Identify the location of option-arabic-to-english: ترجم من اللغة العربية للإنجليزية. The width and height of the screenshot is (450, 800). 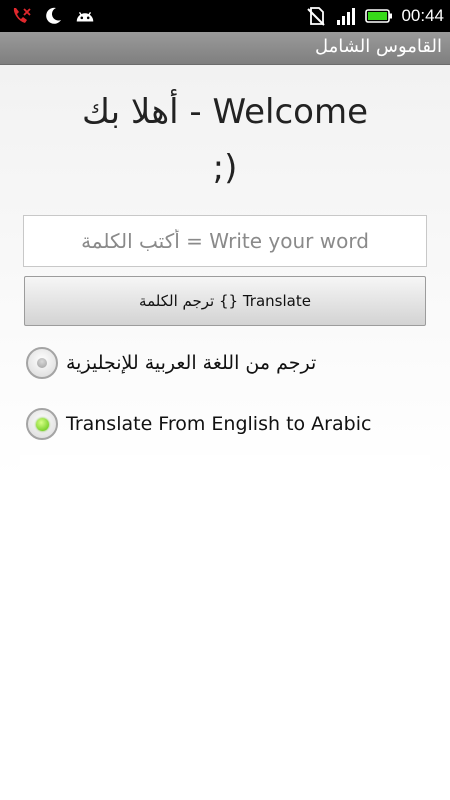
(171, 363).